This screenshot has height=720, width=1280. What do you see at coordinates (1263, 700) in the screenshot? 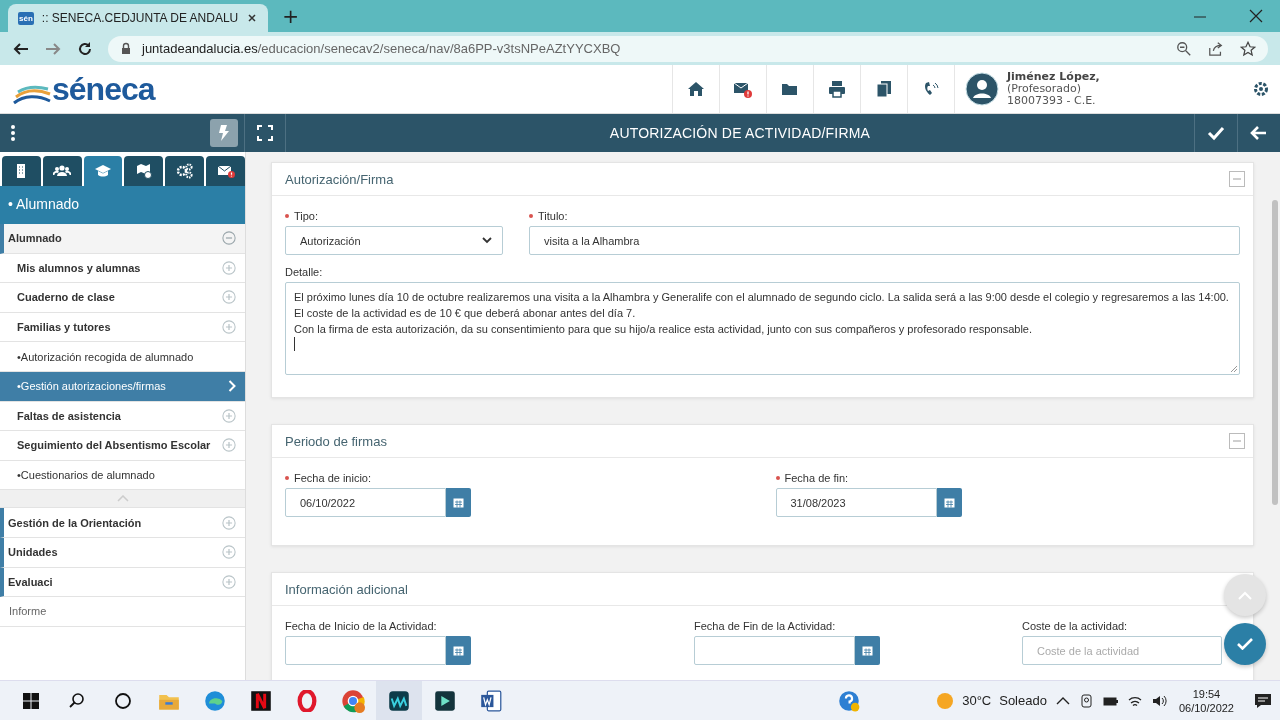
I see `notification-icon` at bounding box center [1263, 700].